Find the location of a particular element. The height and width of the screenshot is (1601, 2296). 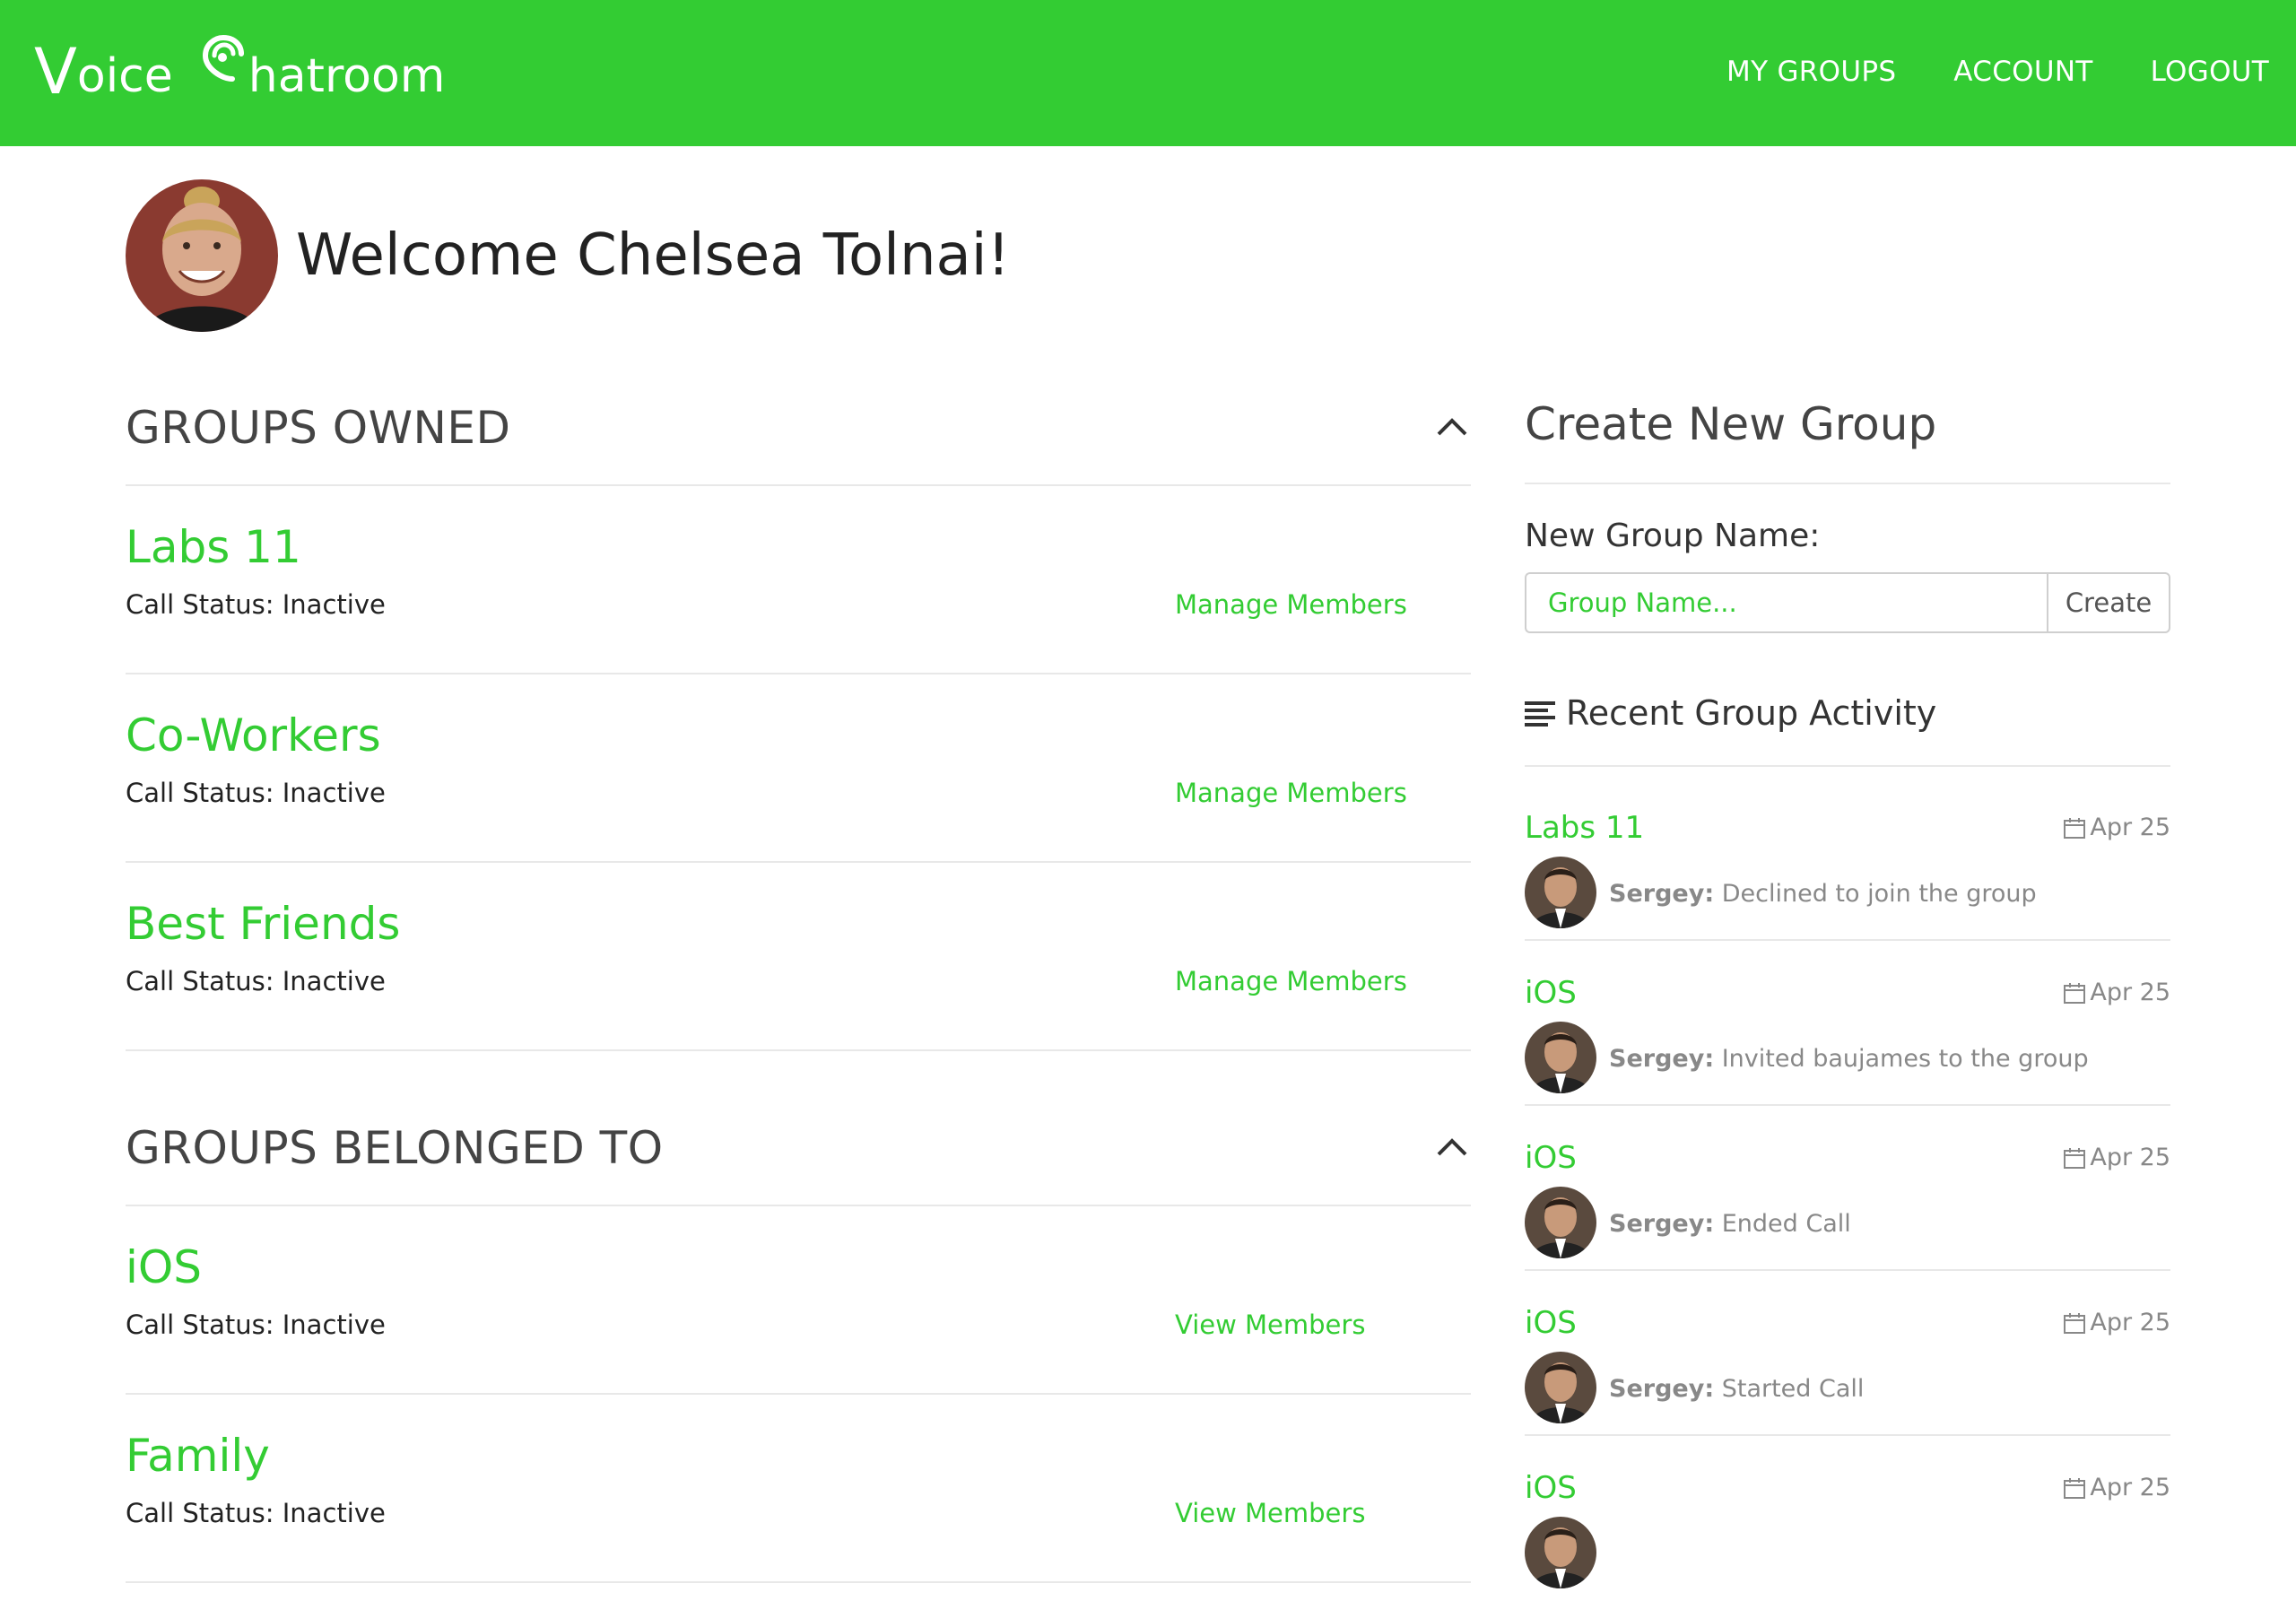

user-avatar is located at coordinates (202, 255).